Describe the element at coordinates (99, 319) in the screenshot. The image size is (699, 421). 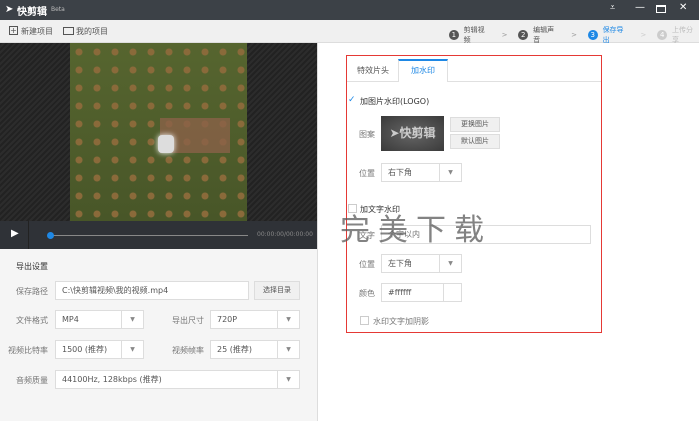
I see `format-select: MP4 ▼` at that location.